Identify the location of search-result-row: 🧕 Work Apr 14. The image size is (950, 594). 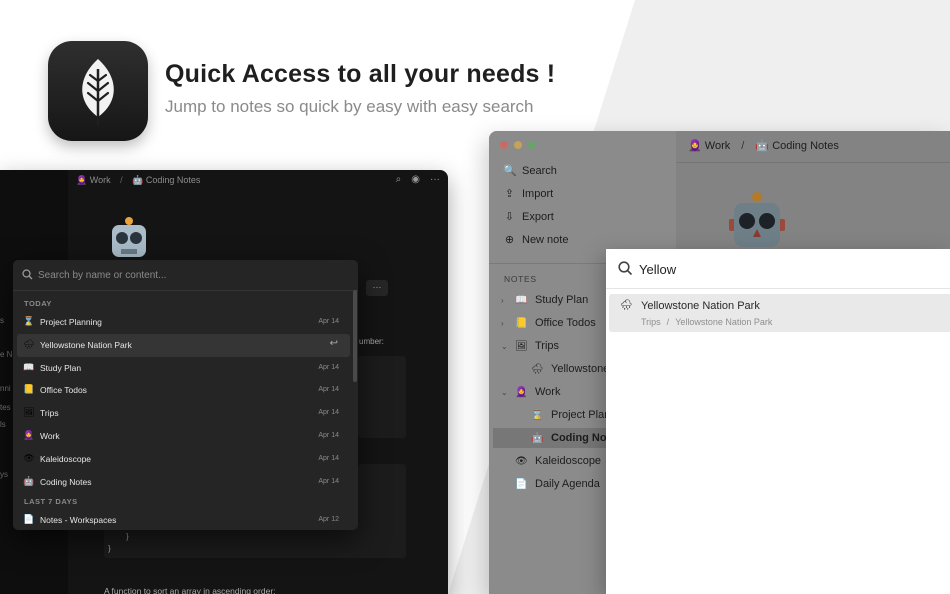
(183, 436).